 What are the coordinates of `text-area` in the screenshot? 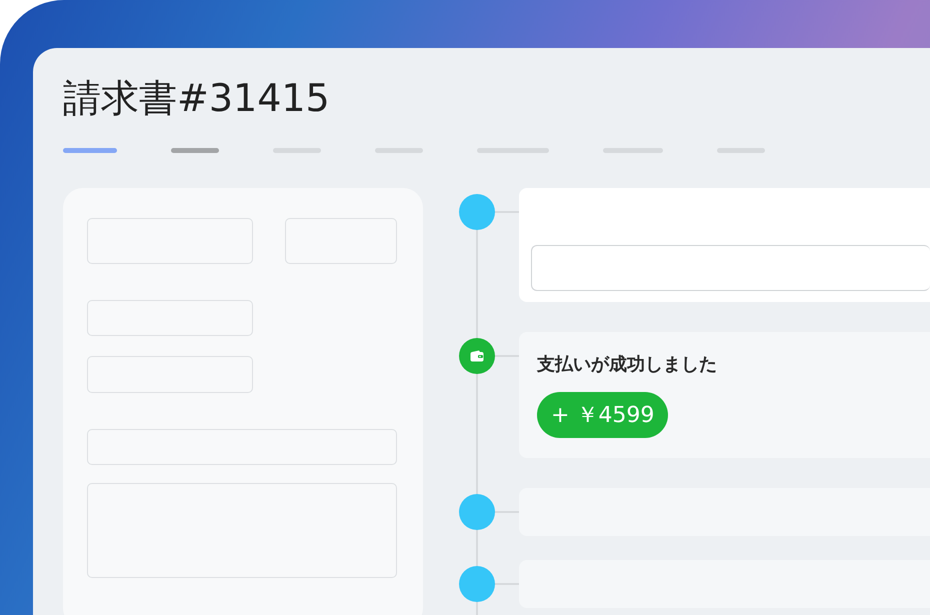 It's located at (242, 530).